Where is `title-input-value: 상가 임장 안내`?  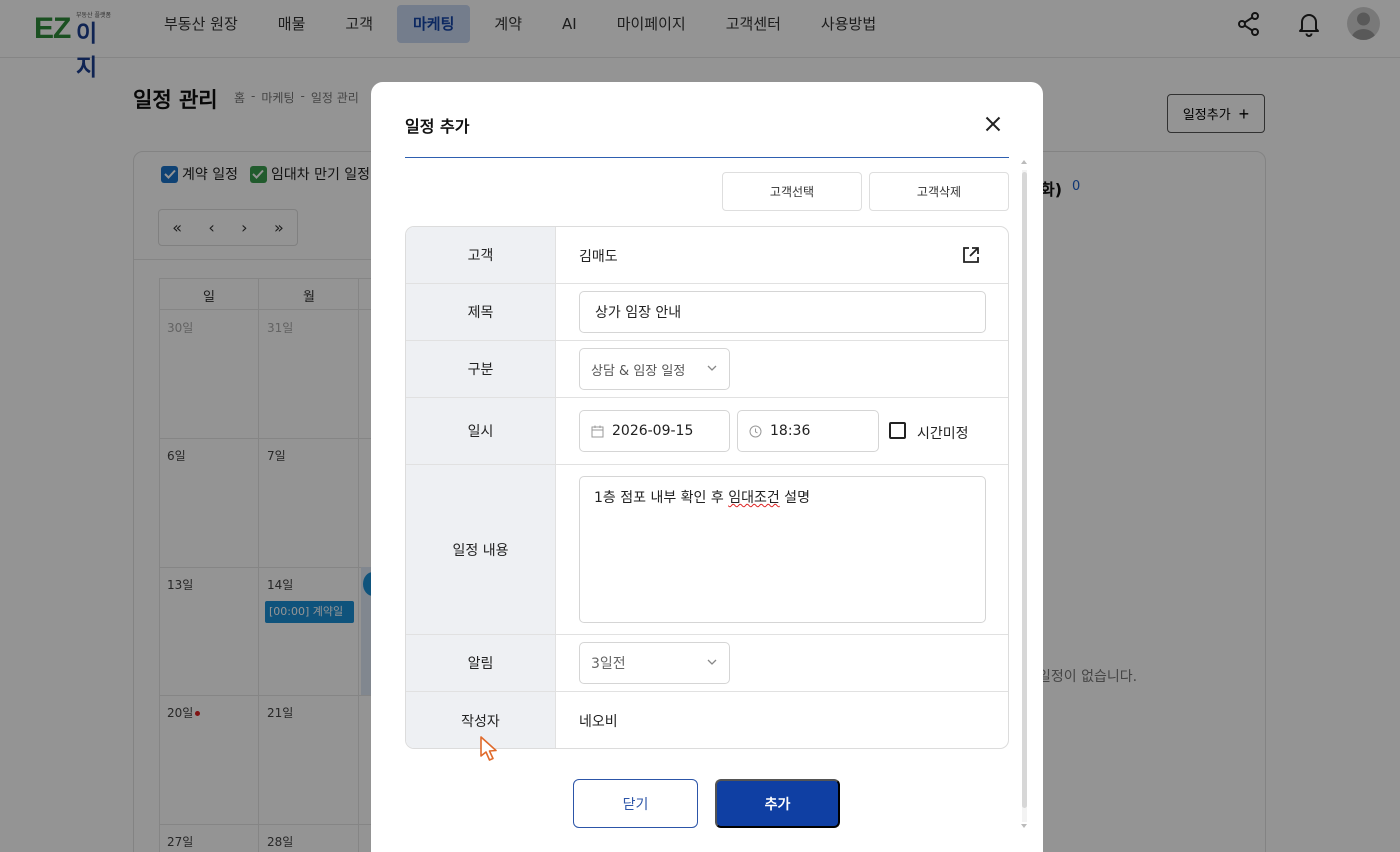
title-input-value: 상가 임장 안내 is located at coordinates (638, 313).